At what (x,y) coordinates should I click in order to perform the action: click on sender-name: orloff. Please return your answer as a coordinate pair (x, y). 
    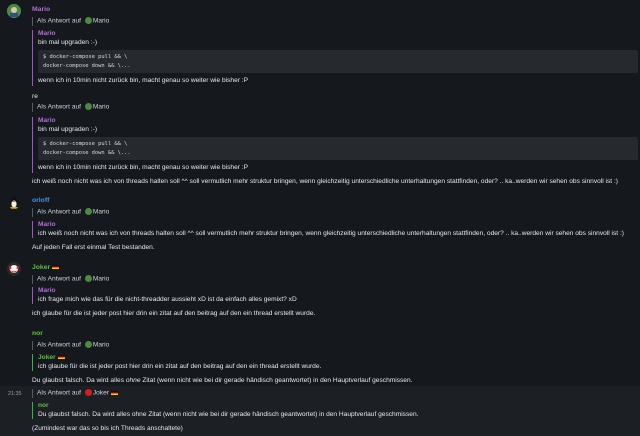
    Looking at the image, I should click on (40, 201).